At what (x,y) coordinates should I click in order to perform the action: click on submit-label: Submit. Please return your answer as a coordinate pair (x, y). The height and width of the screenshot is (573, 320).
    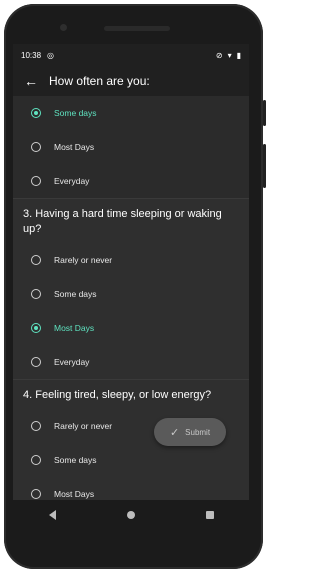
    Looking at the image, I should click on (198, 432).